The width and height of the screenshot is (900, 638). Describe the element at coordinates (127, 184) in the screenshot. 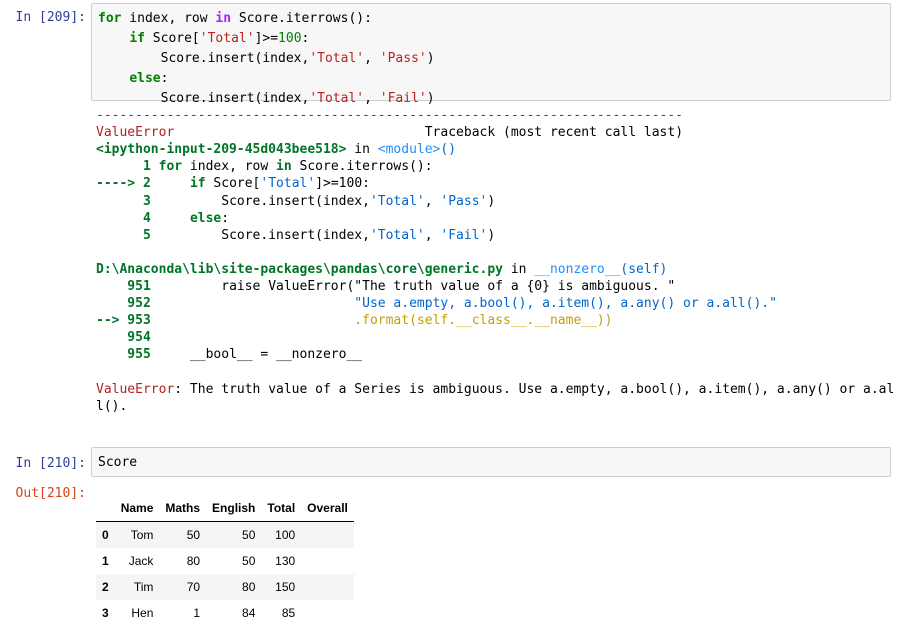

I see `traceback-token: ----> 2` at that location.